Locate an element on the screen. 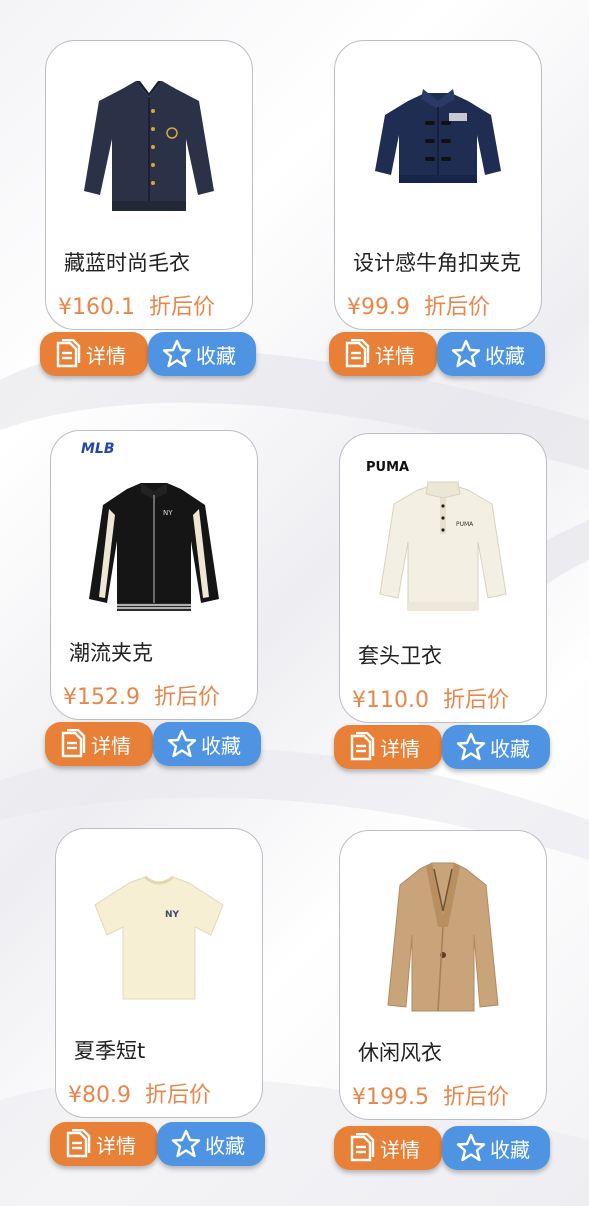  product-name: 藏蓝时尚毛衣 is located at coordinates (127, 263).